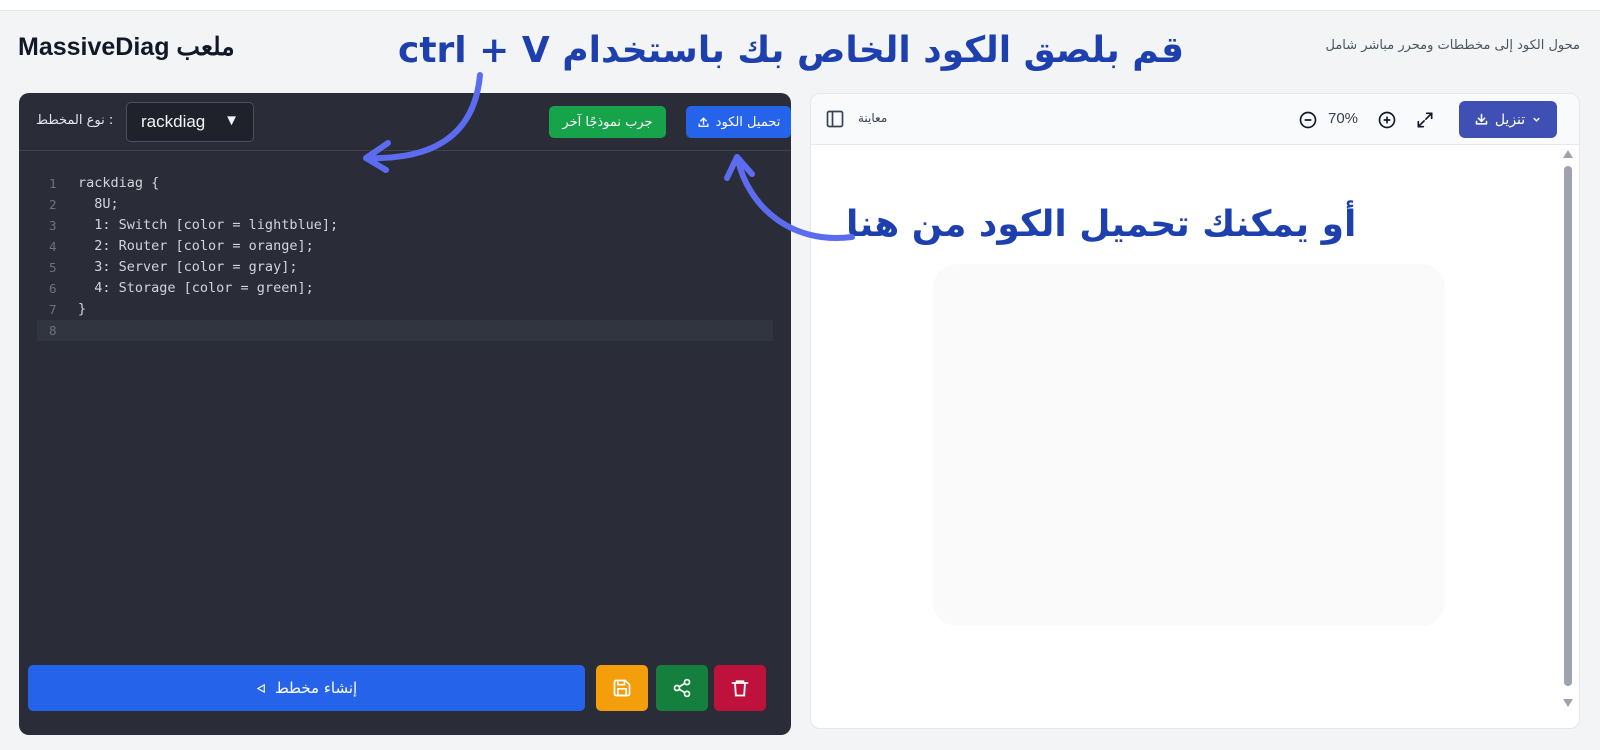 The height and width of the screenshot is (750, 1600). I want to click on dropdown-arrow-icon: ▼, so click(231, 120).